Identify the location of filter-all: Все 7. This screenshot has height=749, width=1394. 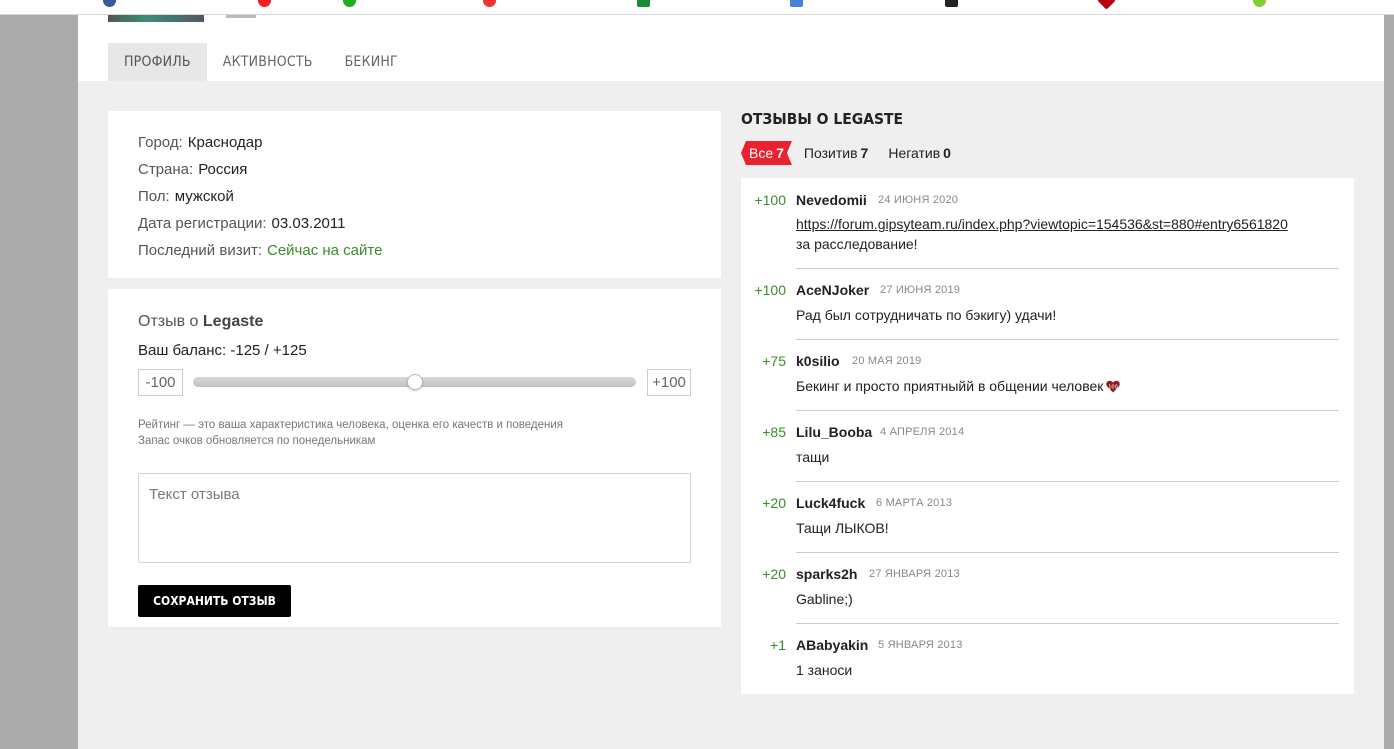
(766, 153).